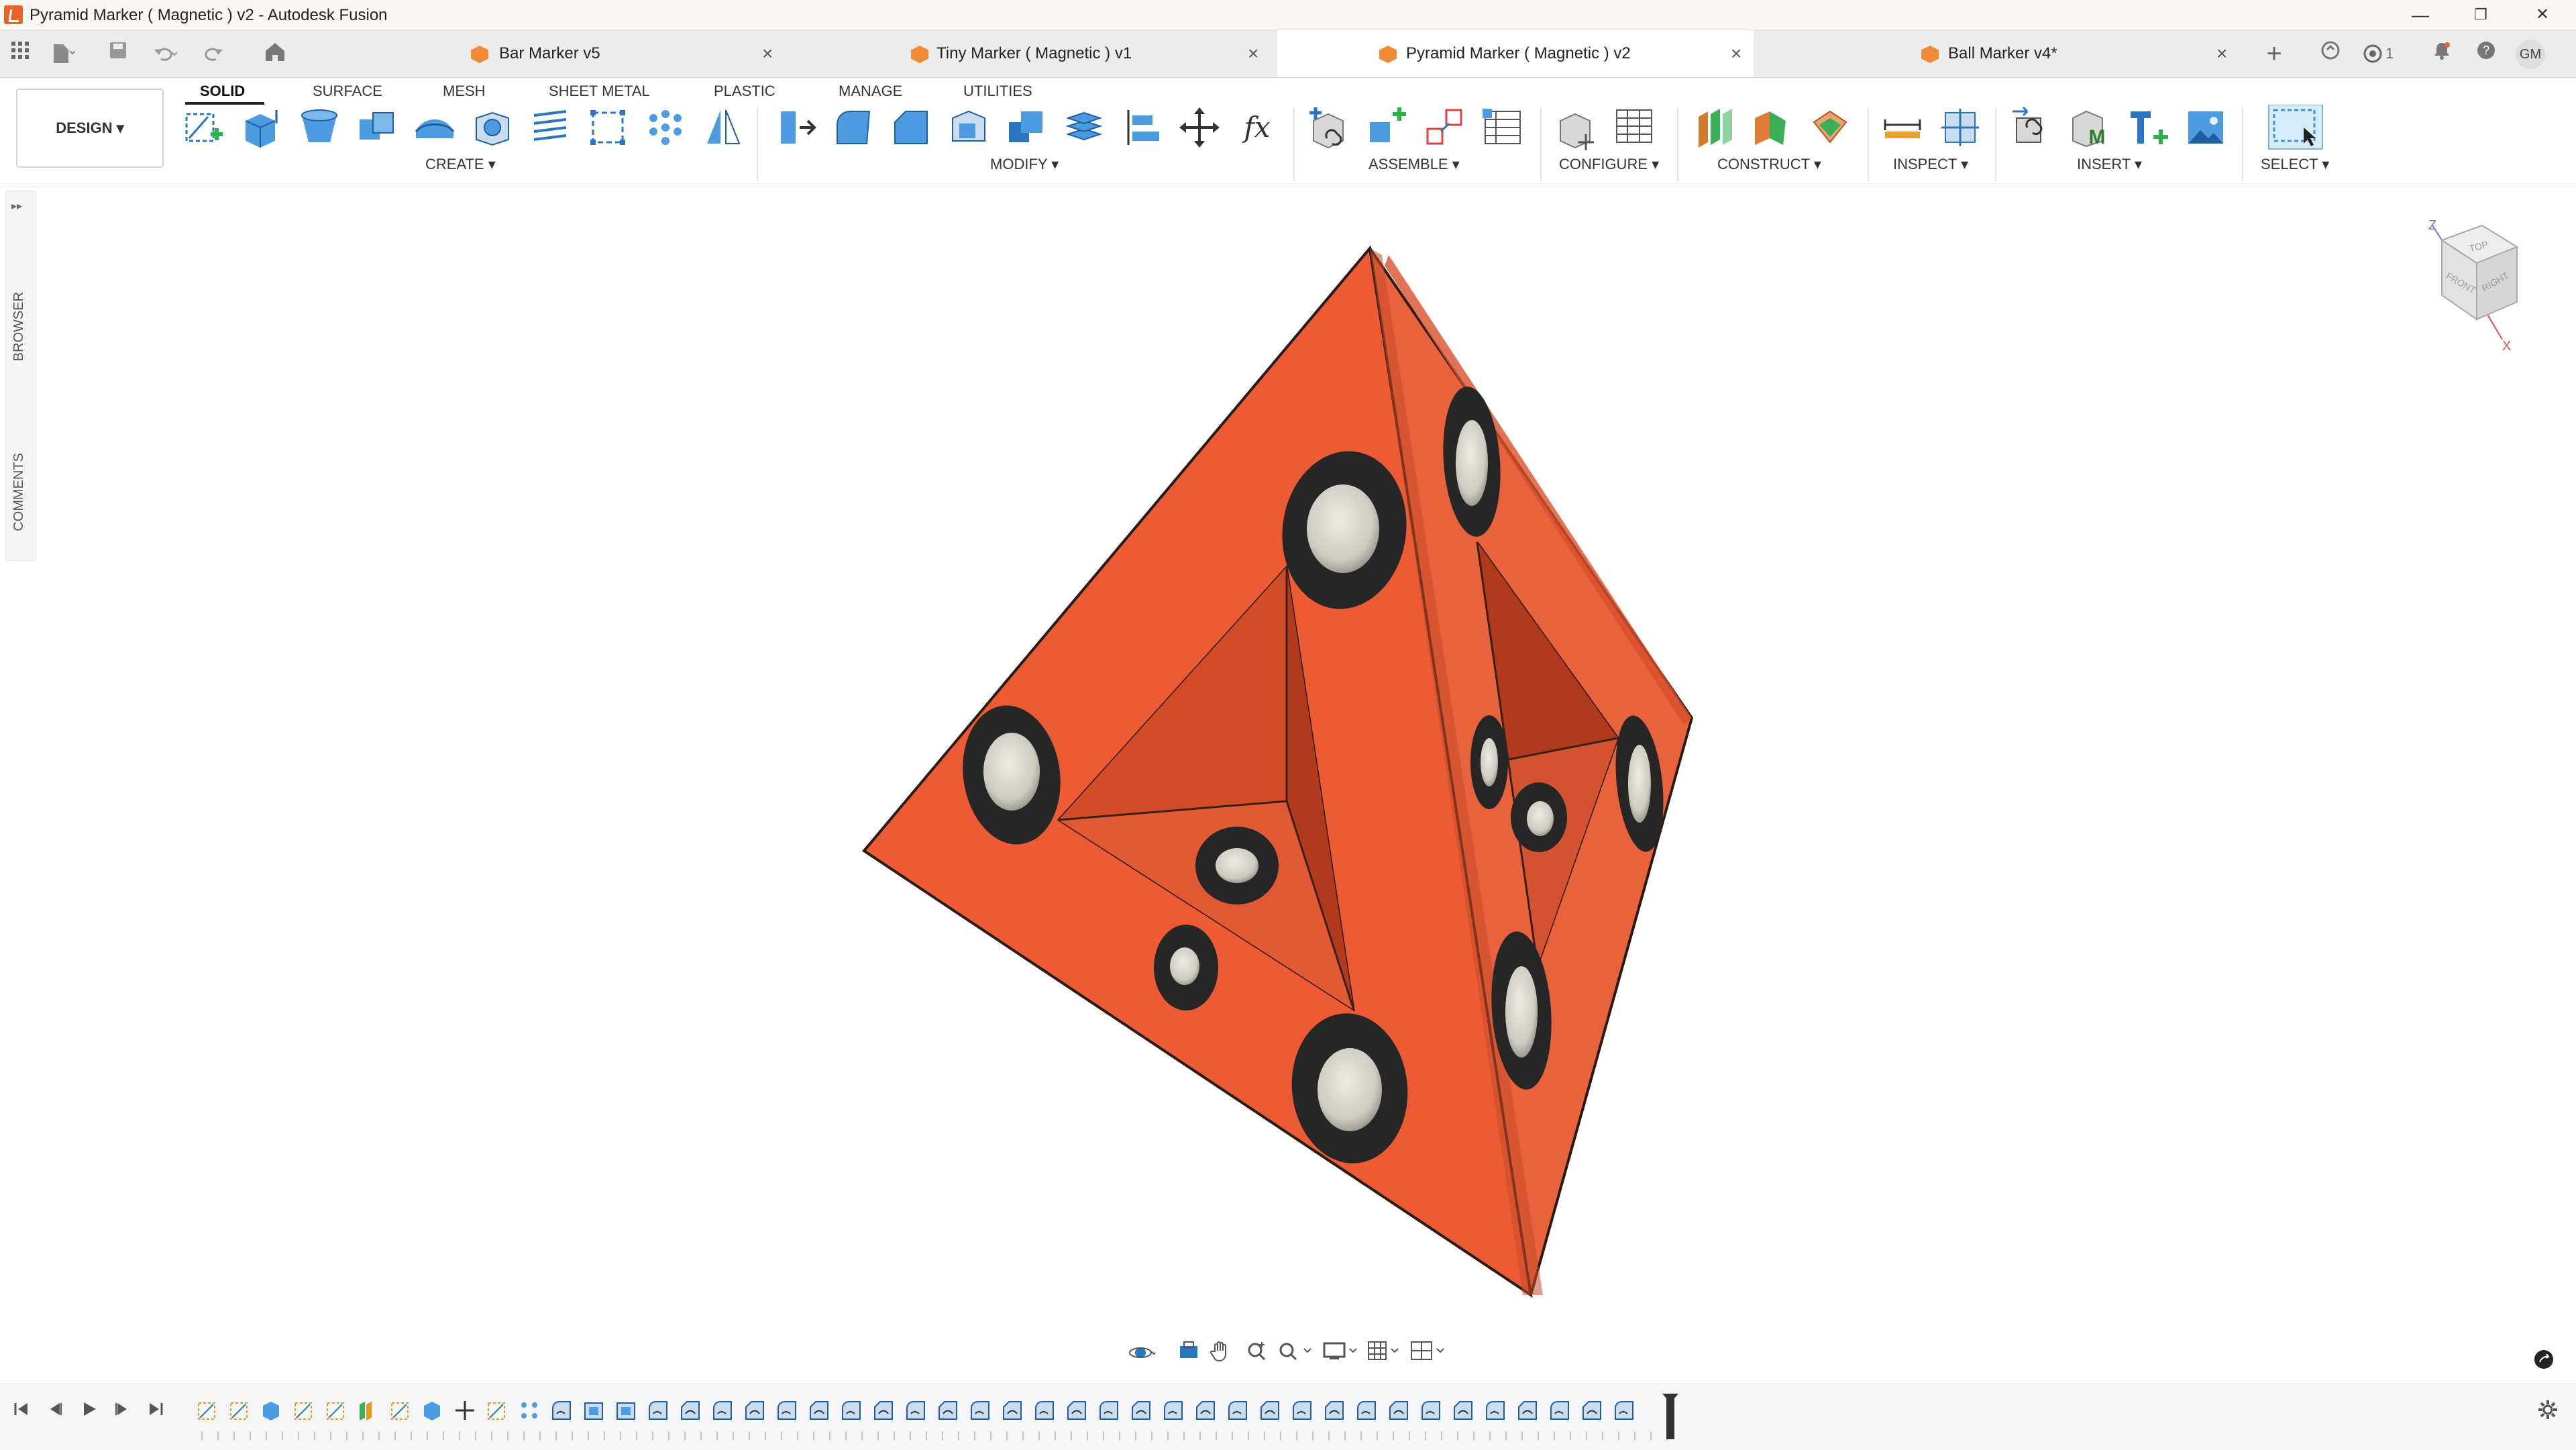 The image size is (2576, 1450). Describe the element at coordinates (1329, 127) in the screenshot. I see `new-component-icon` at that location.